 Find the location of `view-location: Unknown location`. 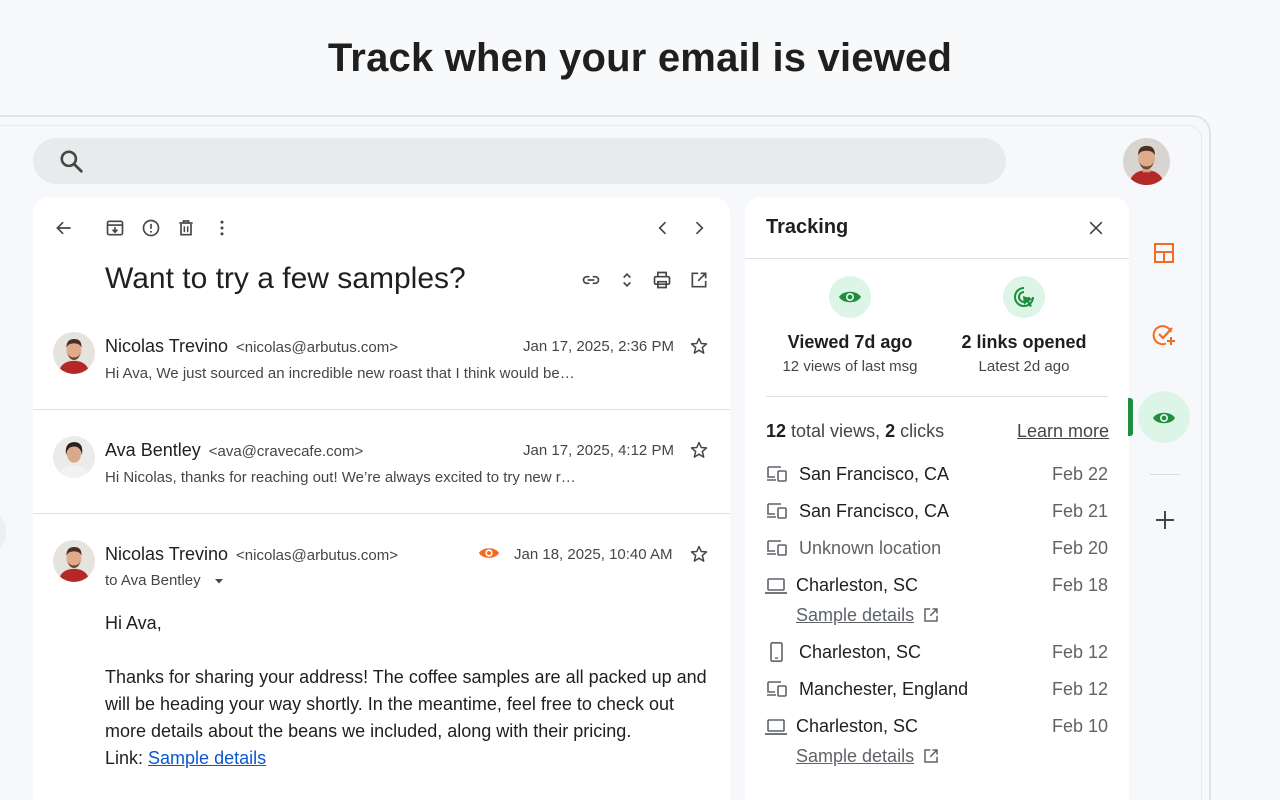

view-location: Unknown location is located at coordinates (870, 548).